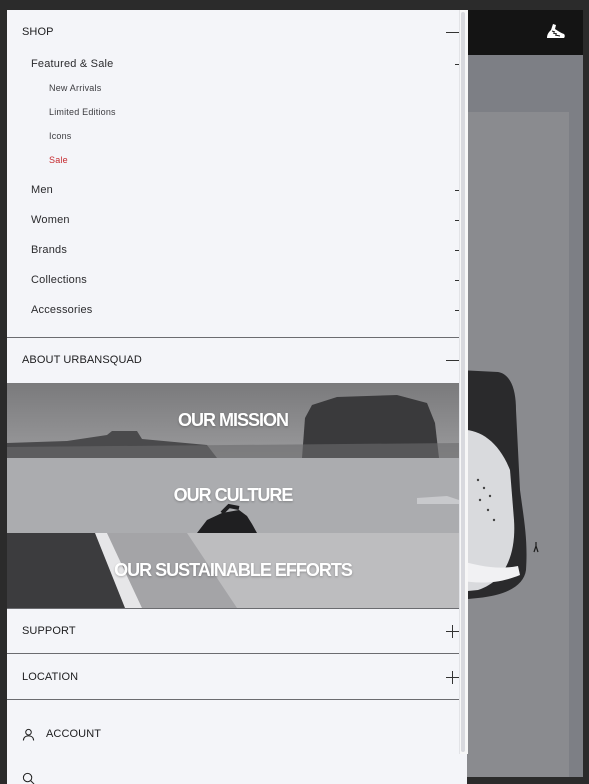  What do you see at coordinates (74, 734) in the screenshot?
I see `account-label: ACCOUNT` at bounding box center [74, 734].